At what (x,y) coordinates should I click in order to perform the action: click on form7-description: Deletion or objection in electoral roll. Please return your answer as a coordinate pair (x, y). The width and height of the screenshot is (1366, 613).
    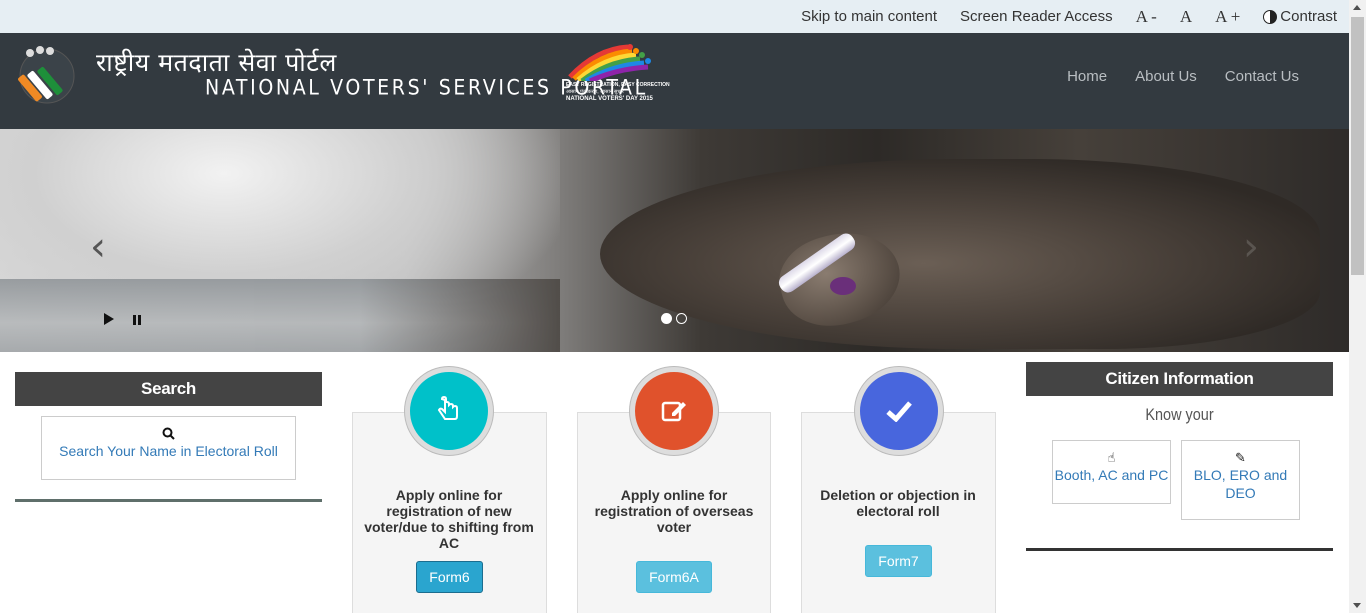
    Looking at the image, I should click on (898, 503).